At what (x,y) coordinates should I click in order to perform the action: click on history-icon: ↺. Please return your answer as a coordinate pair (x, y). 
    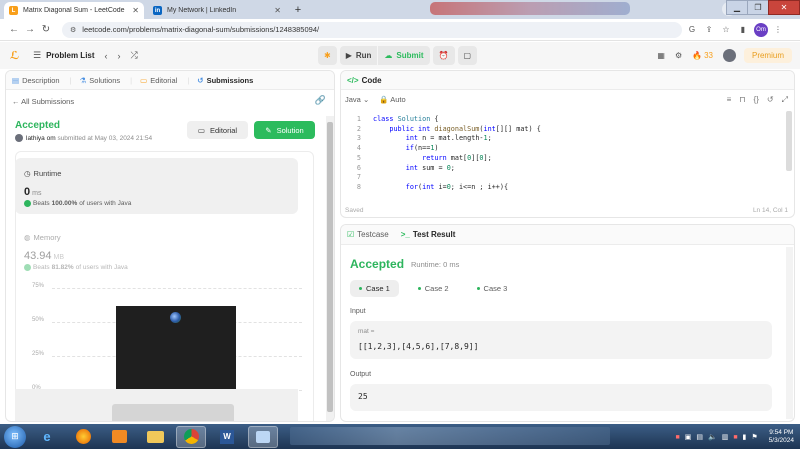
    Looking at the image, I should click on (200, 80).